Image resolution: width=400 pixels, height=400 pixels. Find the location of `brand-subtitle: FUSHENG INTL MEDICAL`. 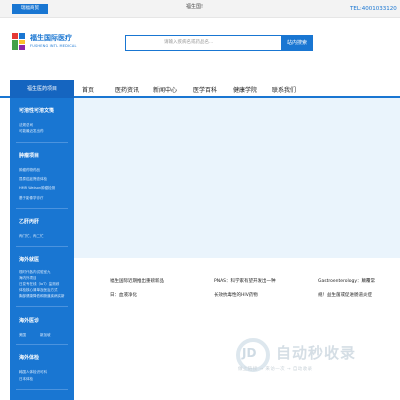

brand-subtitle: FUSHENG INTL MEDICAL is located at coordinates (53, 46).